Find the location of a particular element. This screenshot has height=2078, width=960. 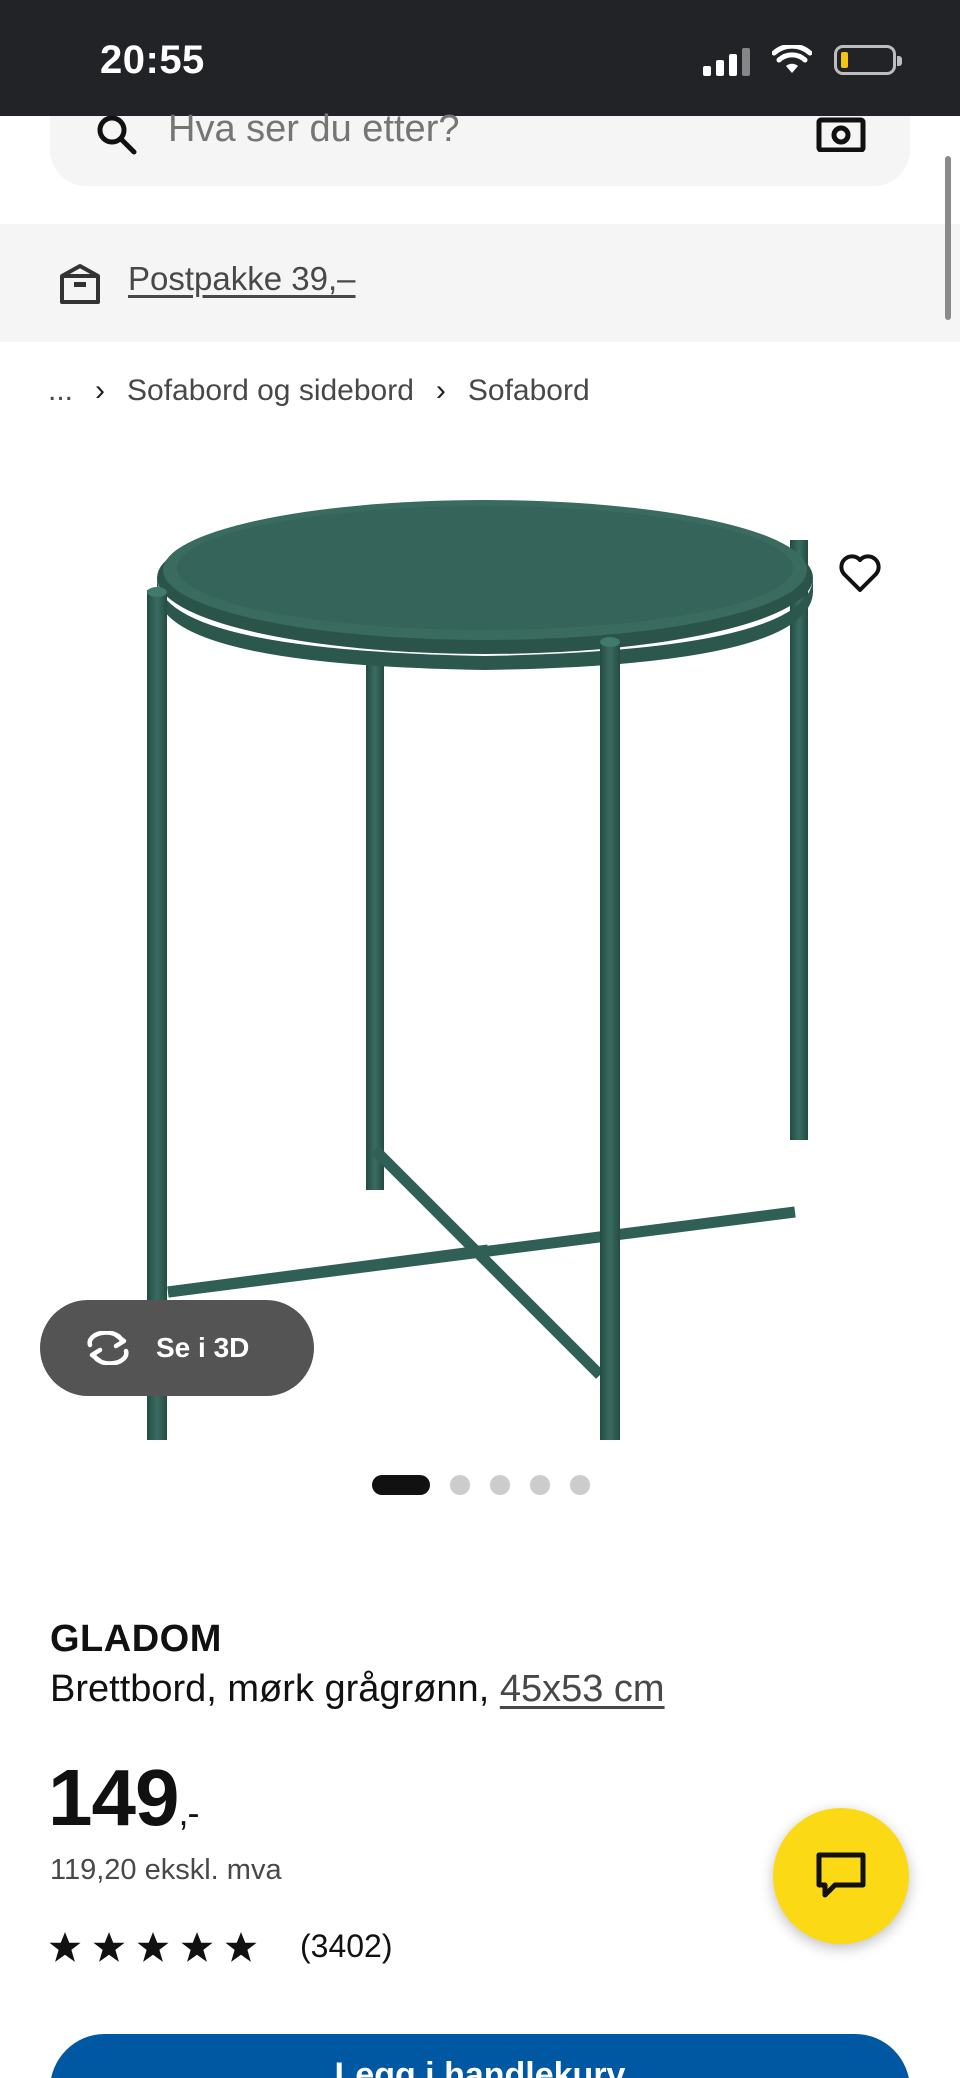

price-value: 149 is located at coordinates (113, 1797).